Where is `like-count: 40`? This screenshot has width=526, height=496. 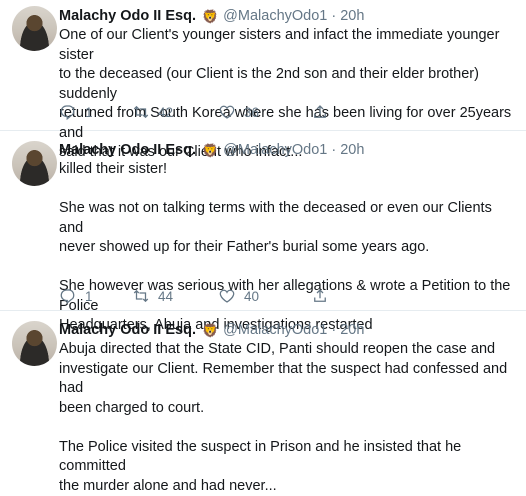
like-count: 40 is located at coordinates (252, 296).